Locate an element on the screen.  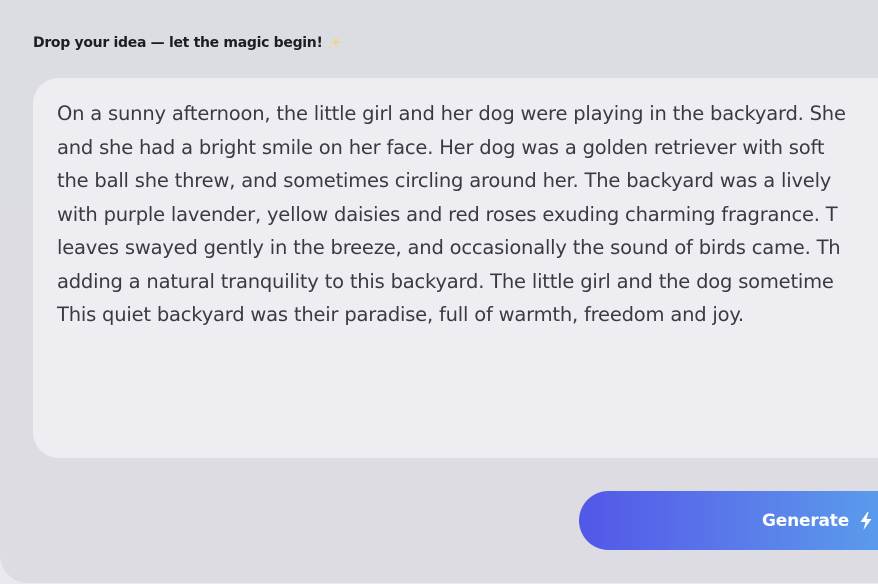
prompt-label-text: Drop your idea — let the magic begin! is located at coordinates (178, 43).